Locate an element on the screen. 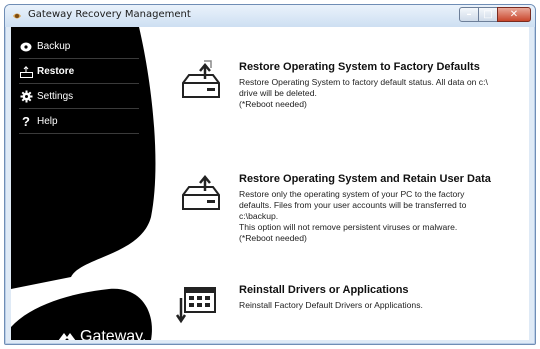  restore-icon is located at coordinates (26, 72).